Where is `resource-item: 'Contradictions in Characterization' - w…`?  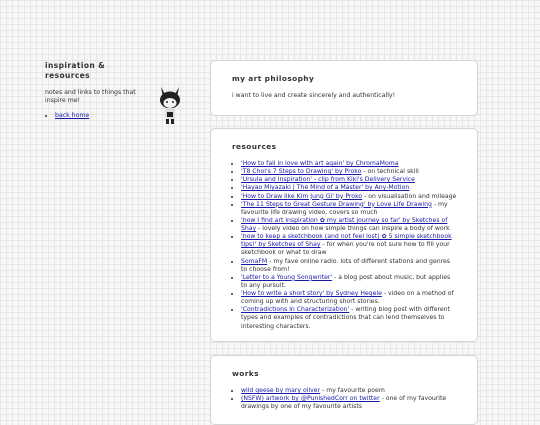 resource-item: 'Contradictions in Characterization' - w… is located at coordinates (349, 318).